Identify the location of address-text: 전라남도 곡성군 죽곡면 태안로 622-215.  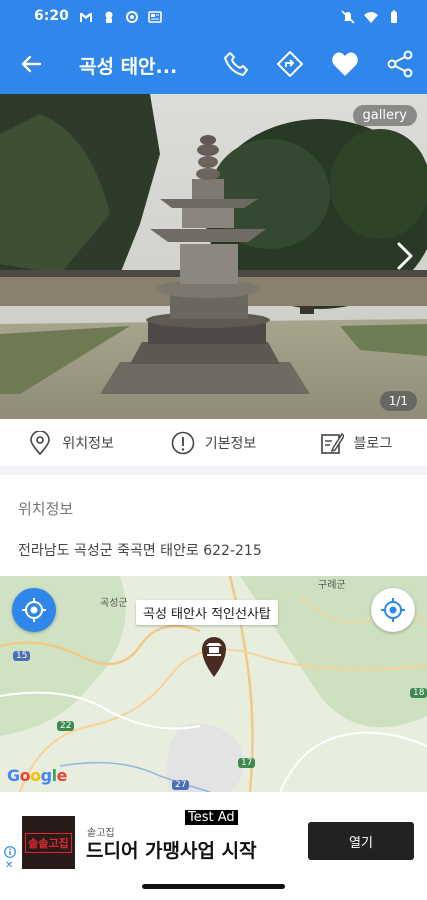
(140, 551).